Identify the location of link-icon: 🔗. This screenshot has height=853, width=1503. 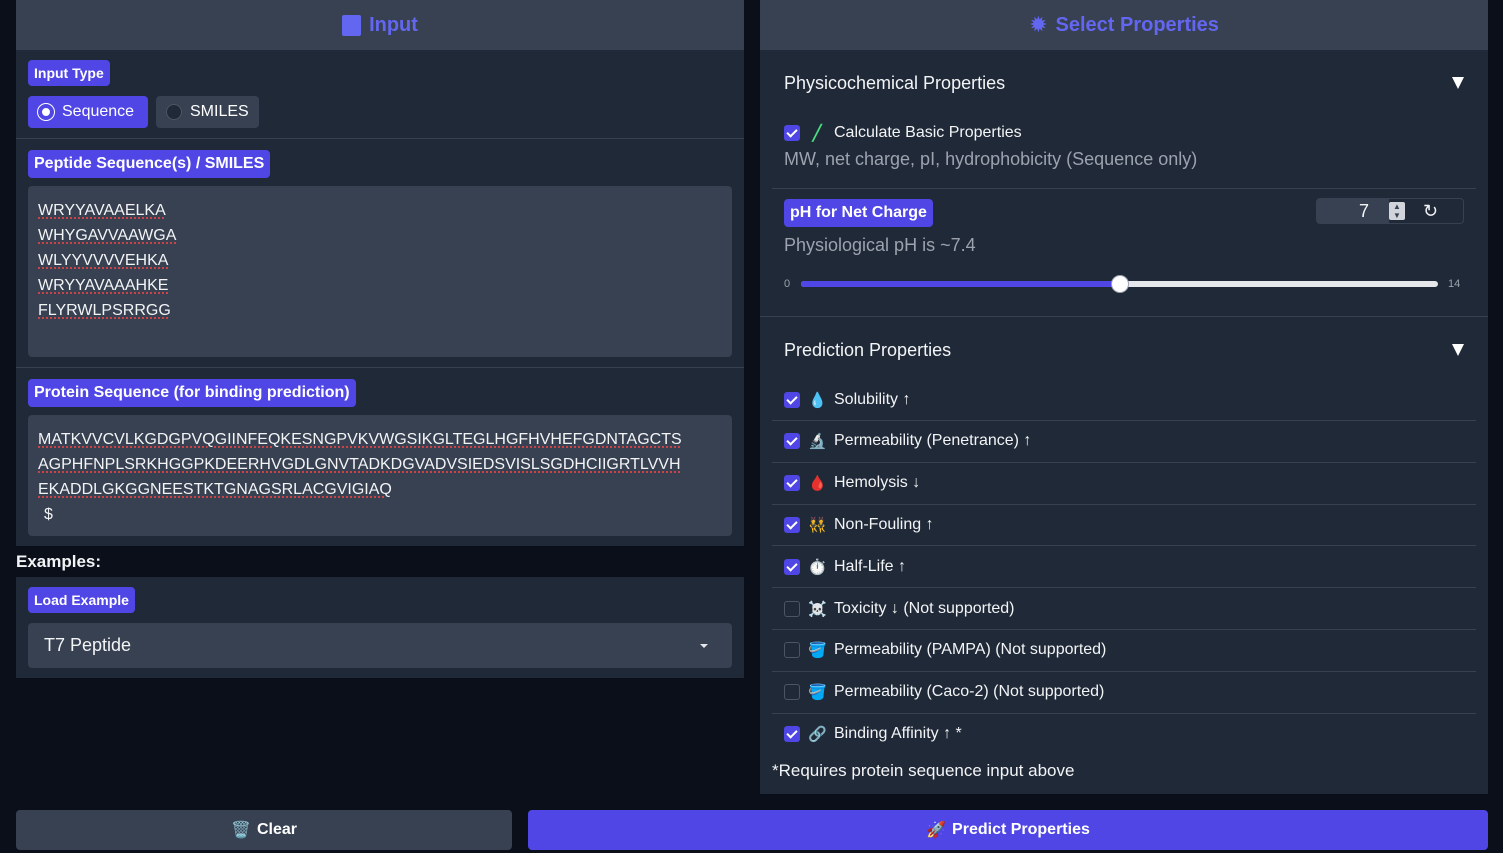
(817, 734).